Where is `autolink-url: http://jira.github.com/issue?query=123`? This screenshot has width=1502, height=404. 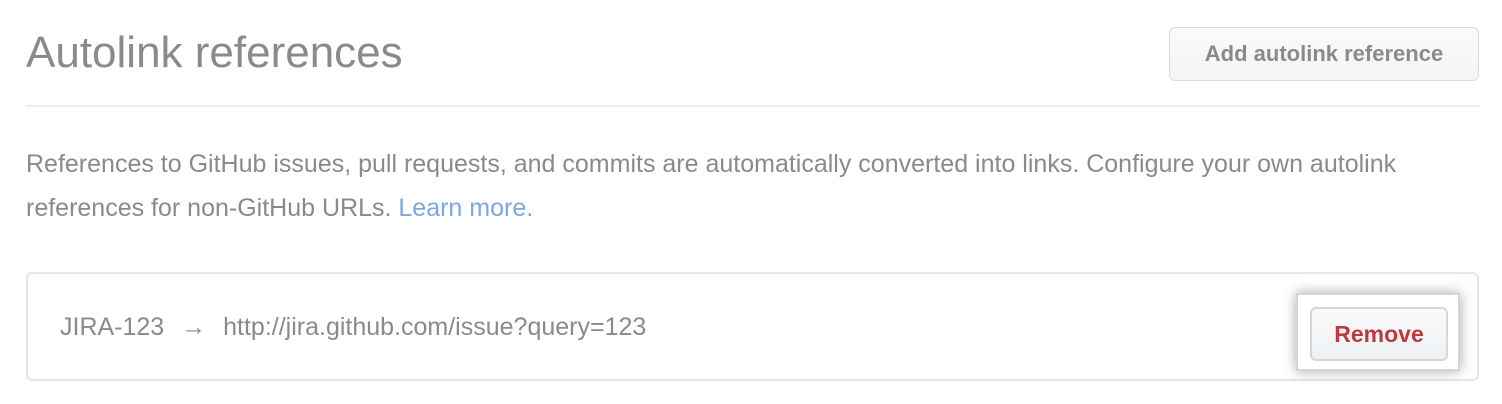 autolink-url: http://jira.github.com/issue?query=123 is located at coordinates (435, 327).